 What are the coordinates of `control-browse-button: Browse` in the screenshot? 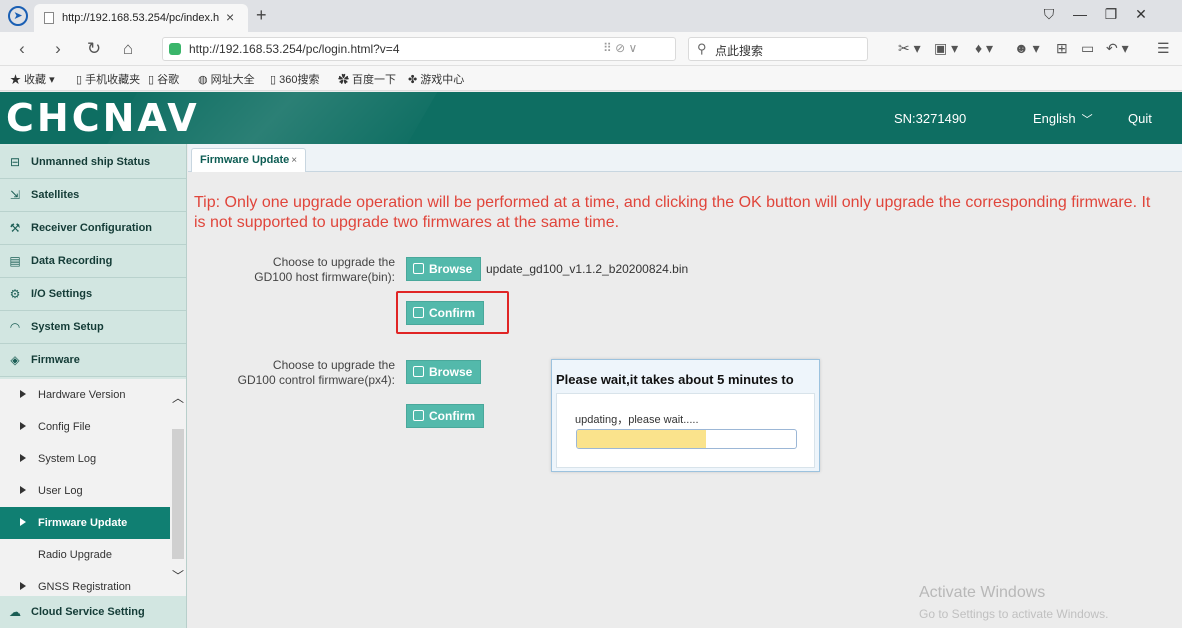 It's located at (444, 372).